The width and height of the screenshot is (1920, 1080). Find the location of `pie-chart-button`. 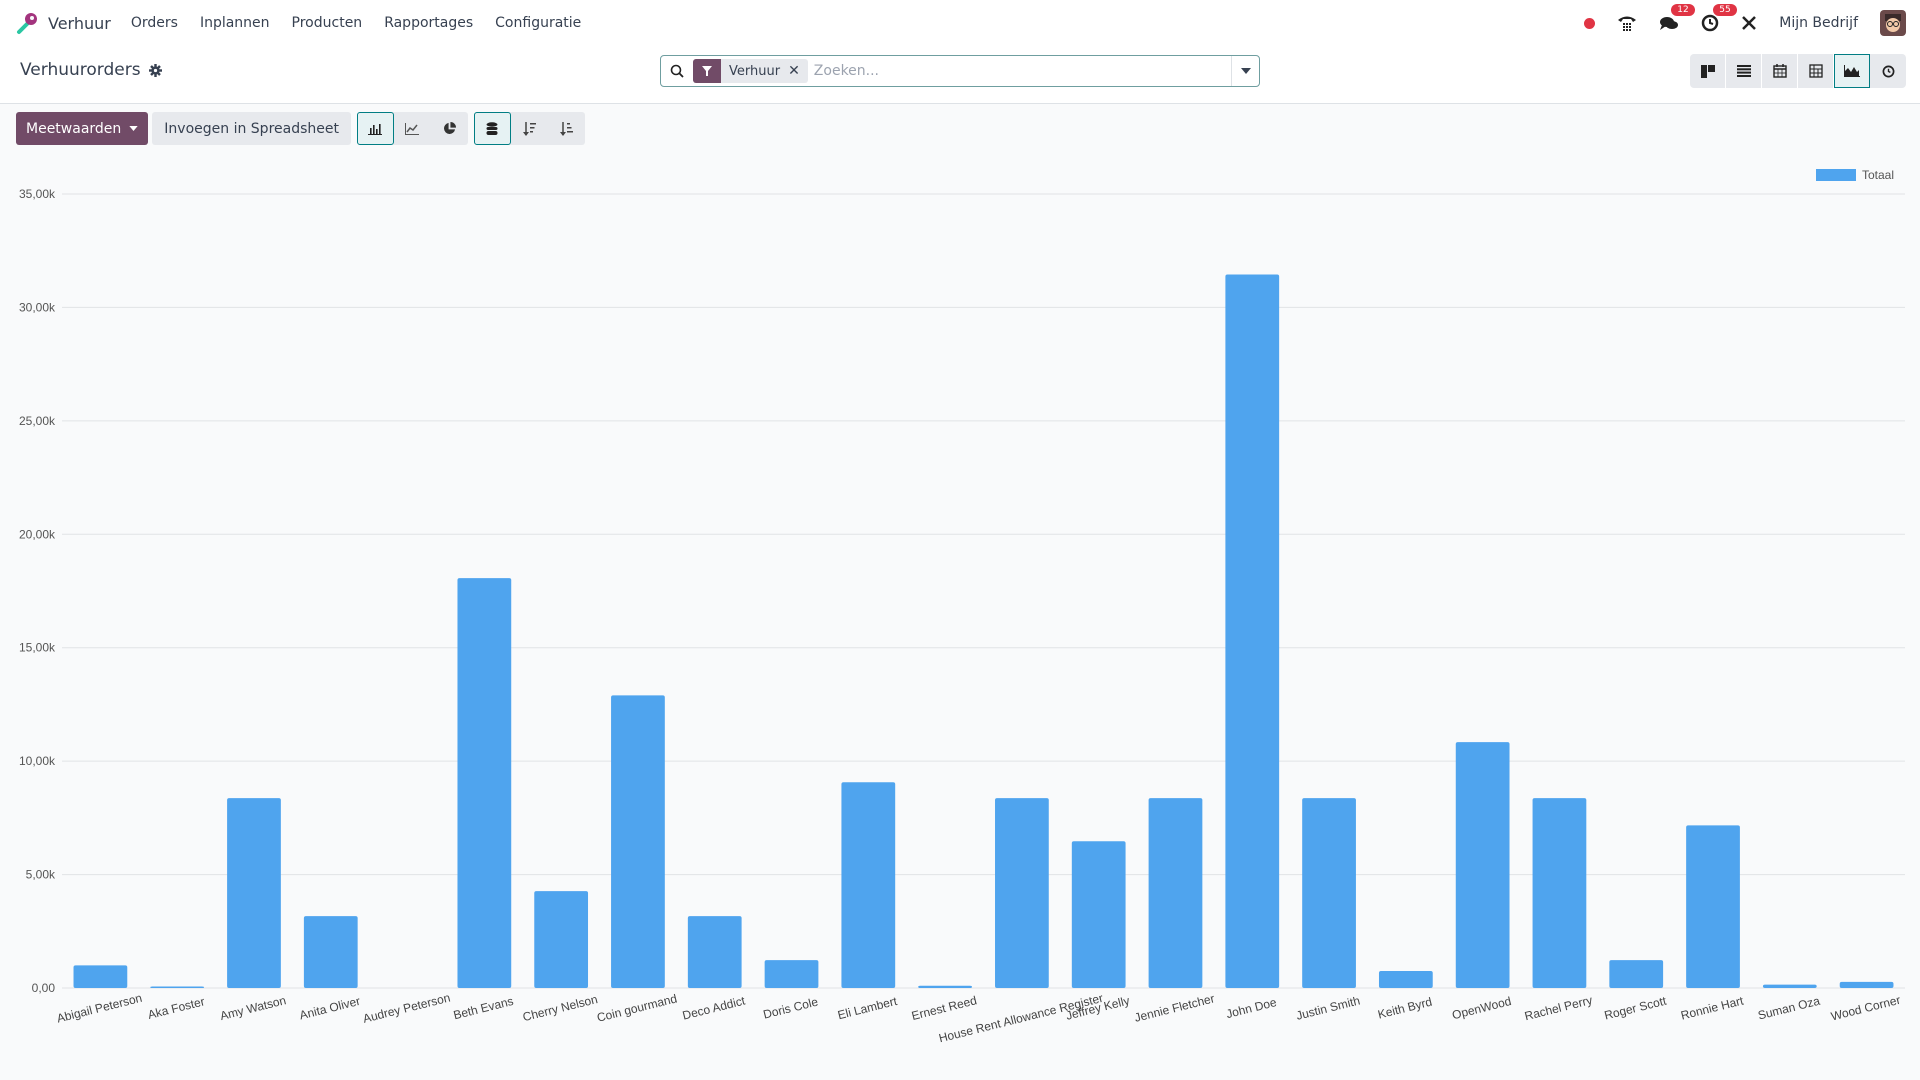

pie-chart-button is located at coordinates (449, 128).